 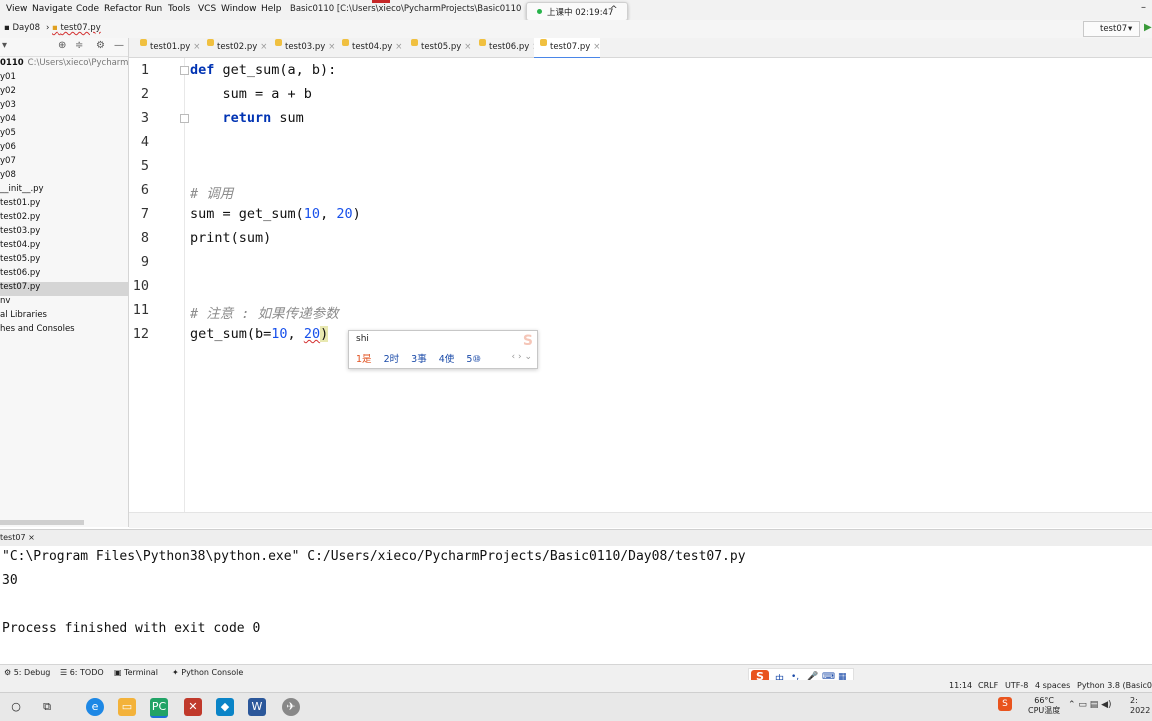 What do you see at coordinates (239, 9) in the screenshot?
I see `menu-window: Window` at bounding box center [239, 9].